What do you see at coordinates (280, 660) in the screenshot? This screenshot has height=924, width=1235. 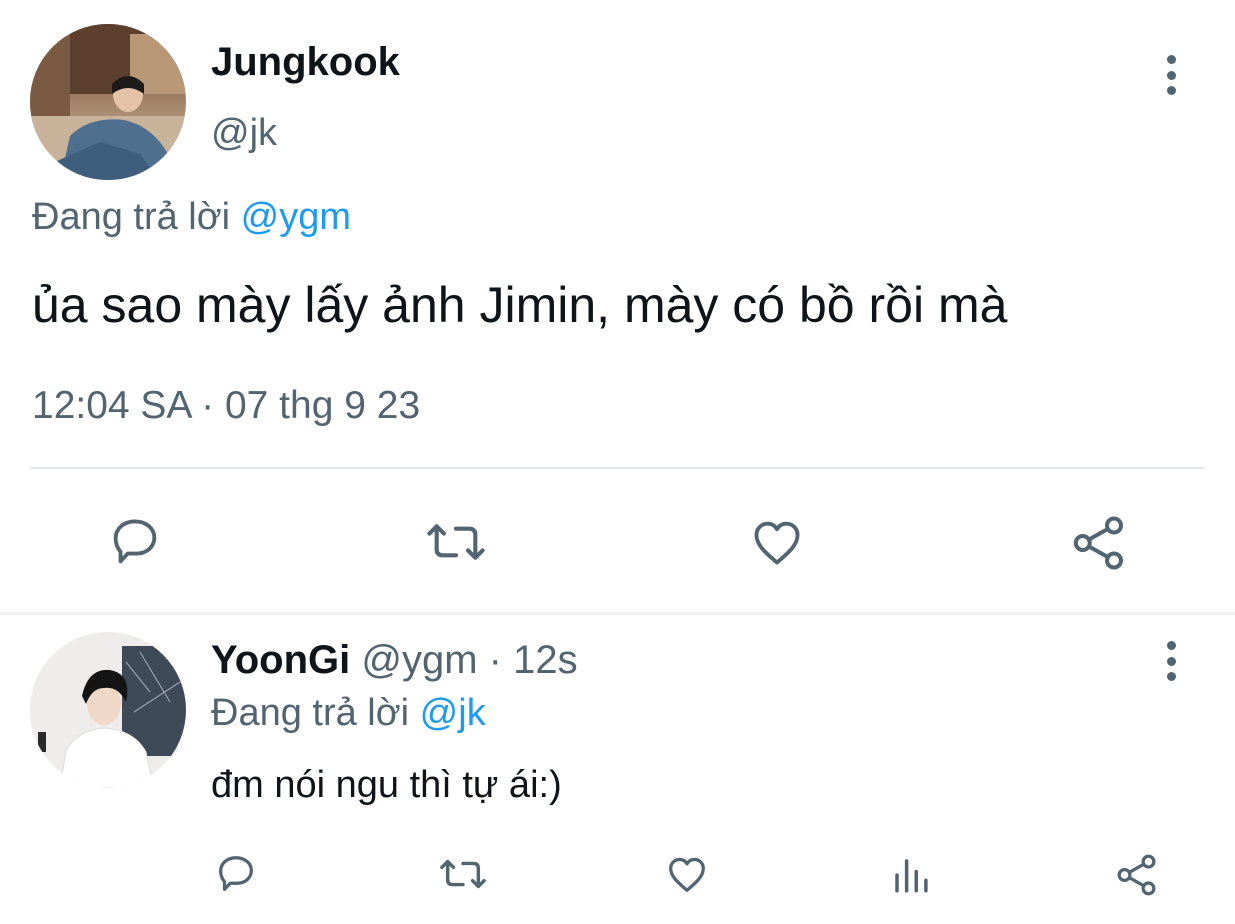 I see `reply-display-name: YoonGi` at bounding box center [280, 660].